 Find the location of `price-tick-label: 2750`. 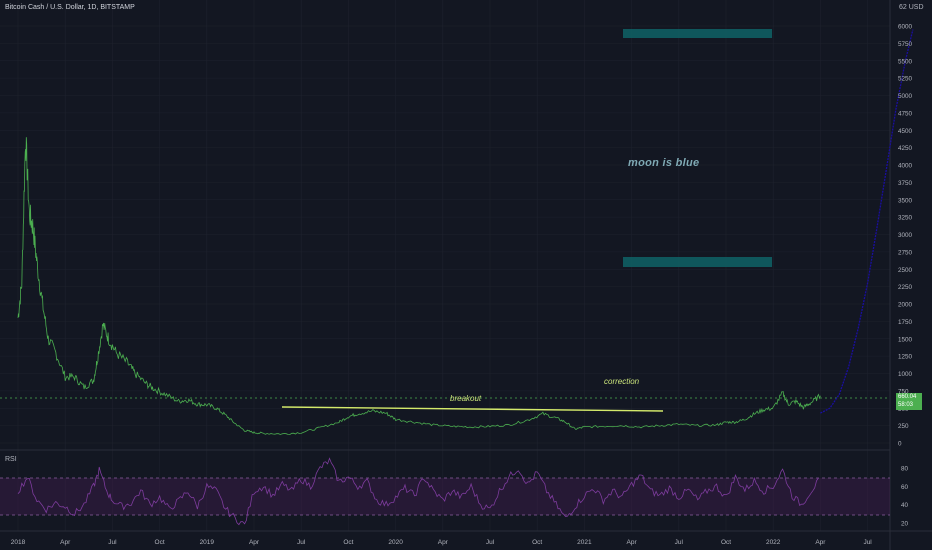

price-tick-label: 2750 is located at coordinates (905, 252).